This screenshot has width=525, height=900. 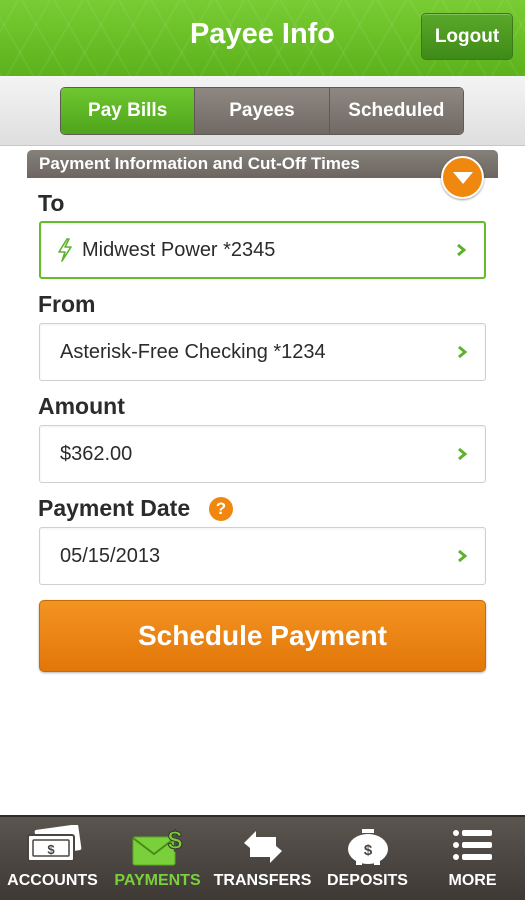 I want to click on nav-more-label: MORE, so click(x=472, y=880).